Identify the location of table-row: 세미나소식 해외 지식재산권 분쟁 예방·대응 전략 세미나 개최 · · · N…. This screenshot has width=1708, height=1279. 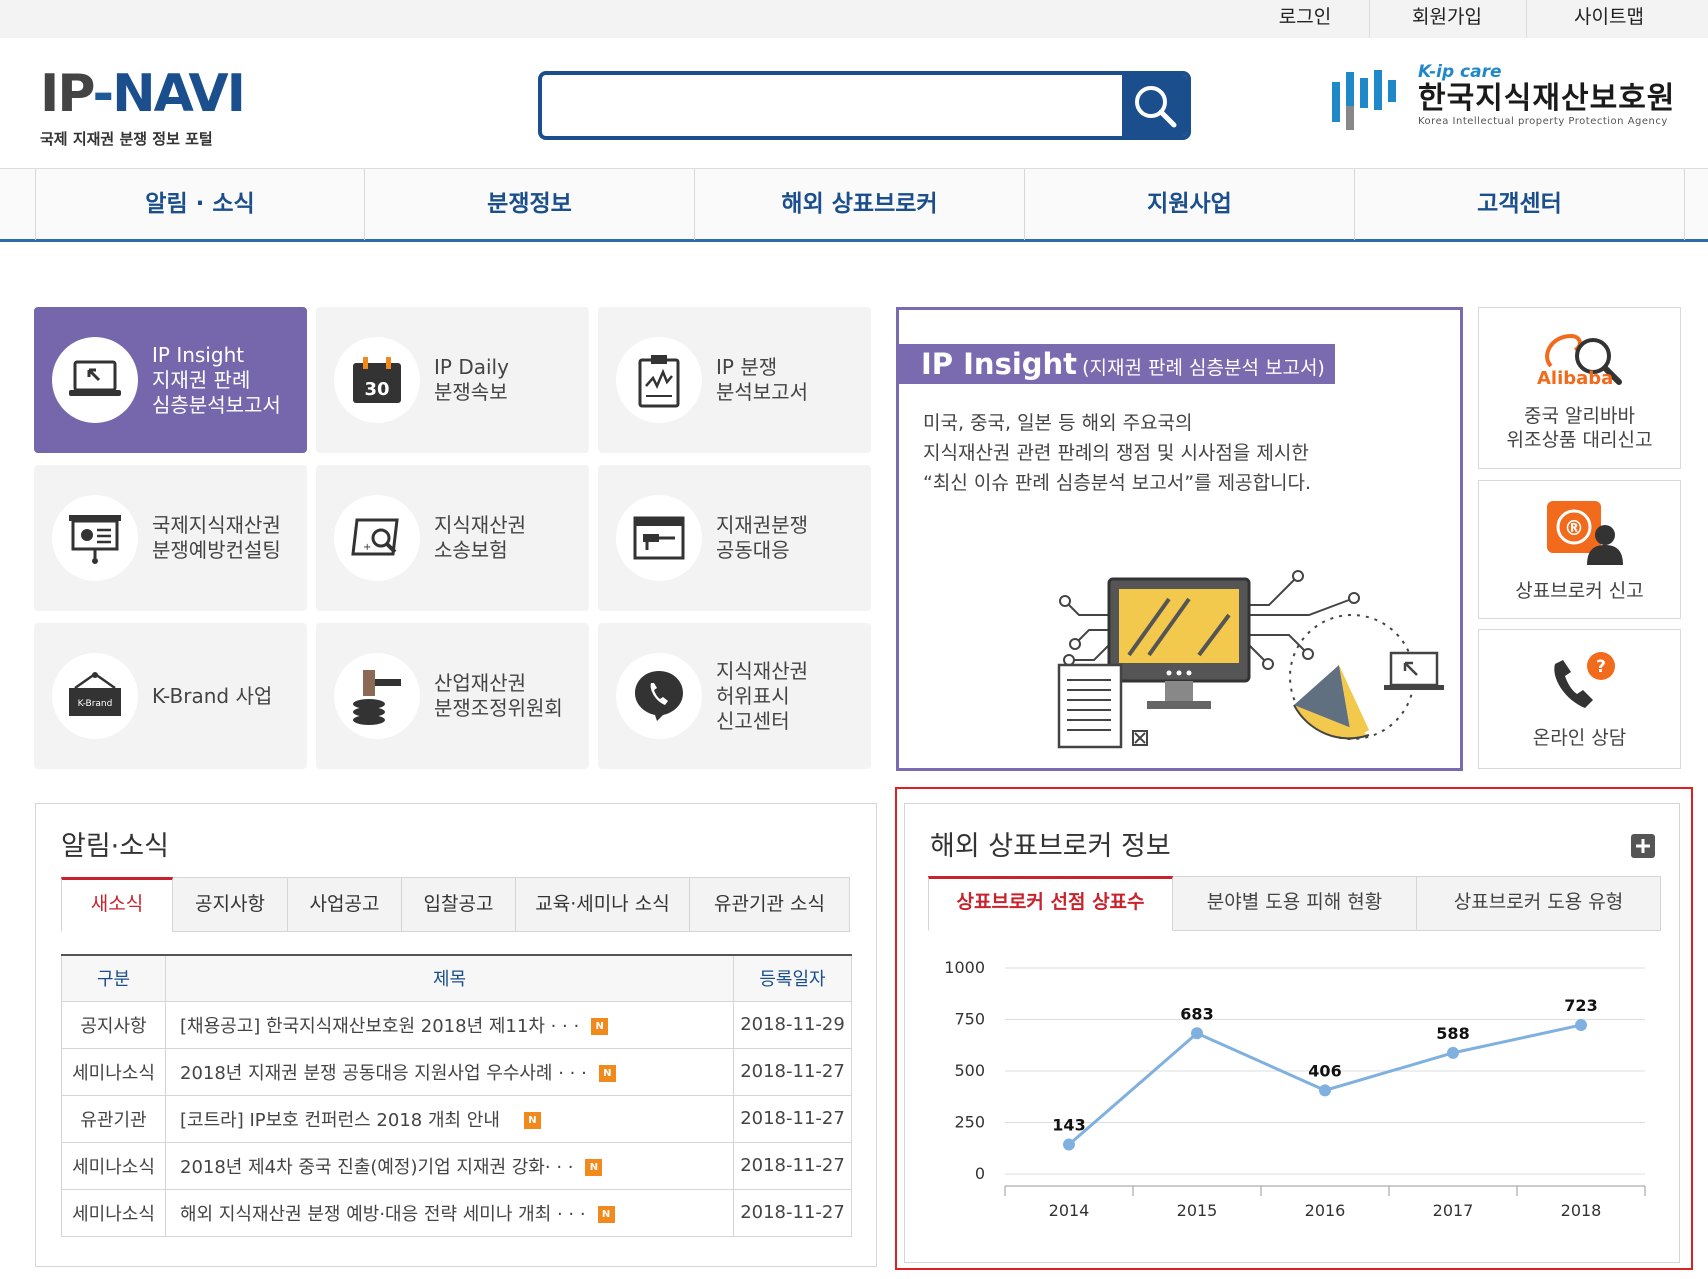
(456, 1212).